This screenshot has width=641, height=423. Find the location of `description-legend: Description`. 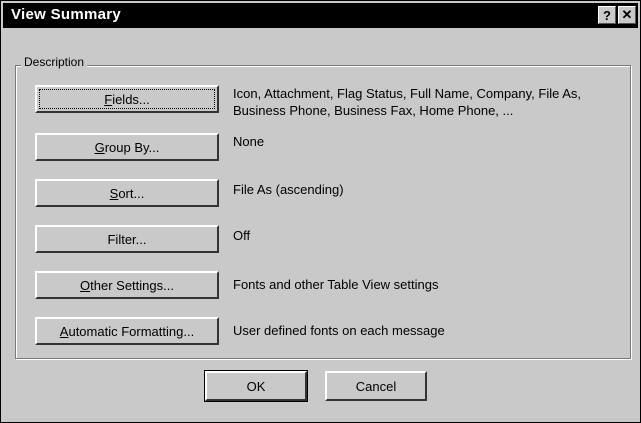

description-legend: Description is located at coordinates (54, 62).